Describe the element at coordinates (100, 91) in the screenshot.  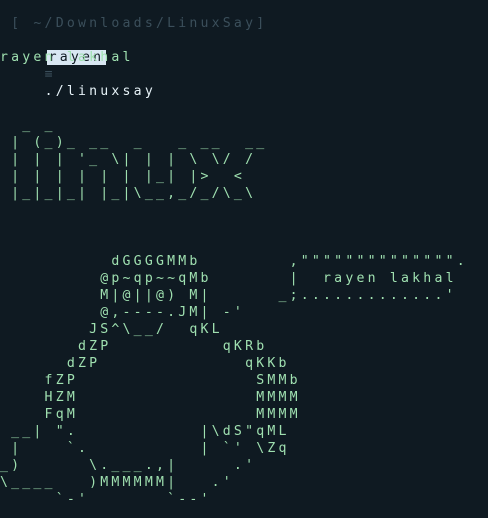
I see `prompt-command: ./linuxsay` at that location.